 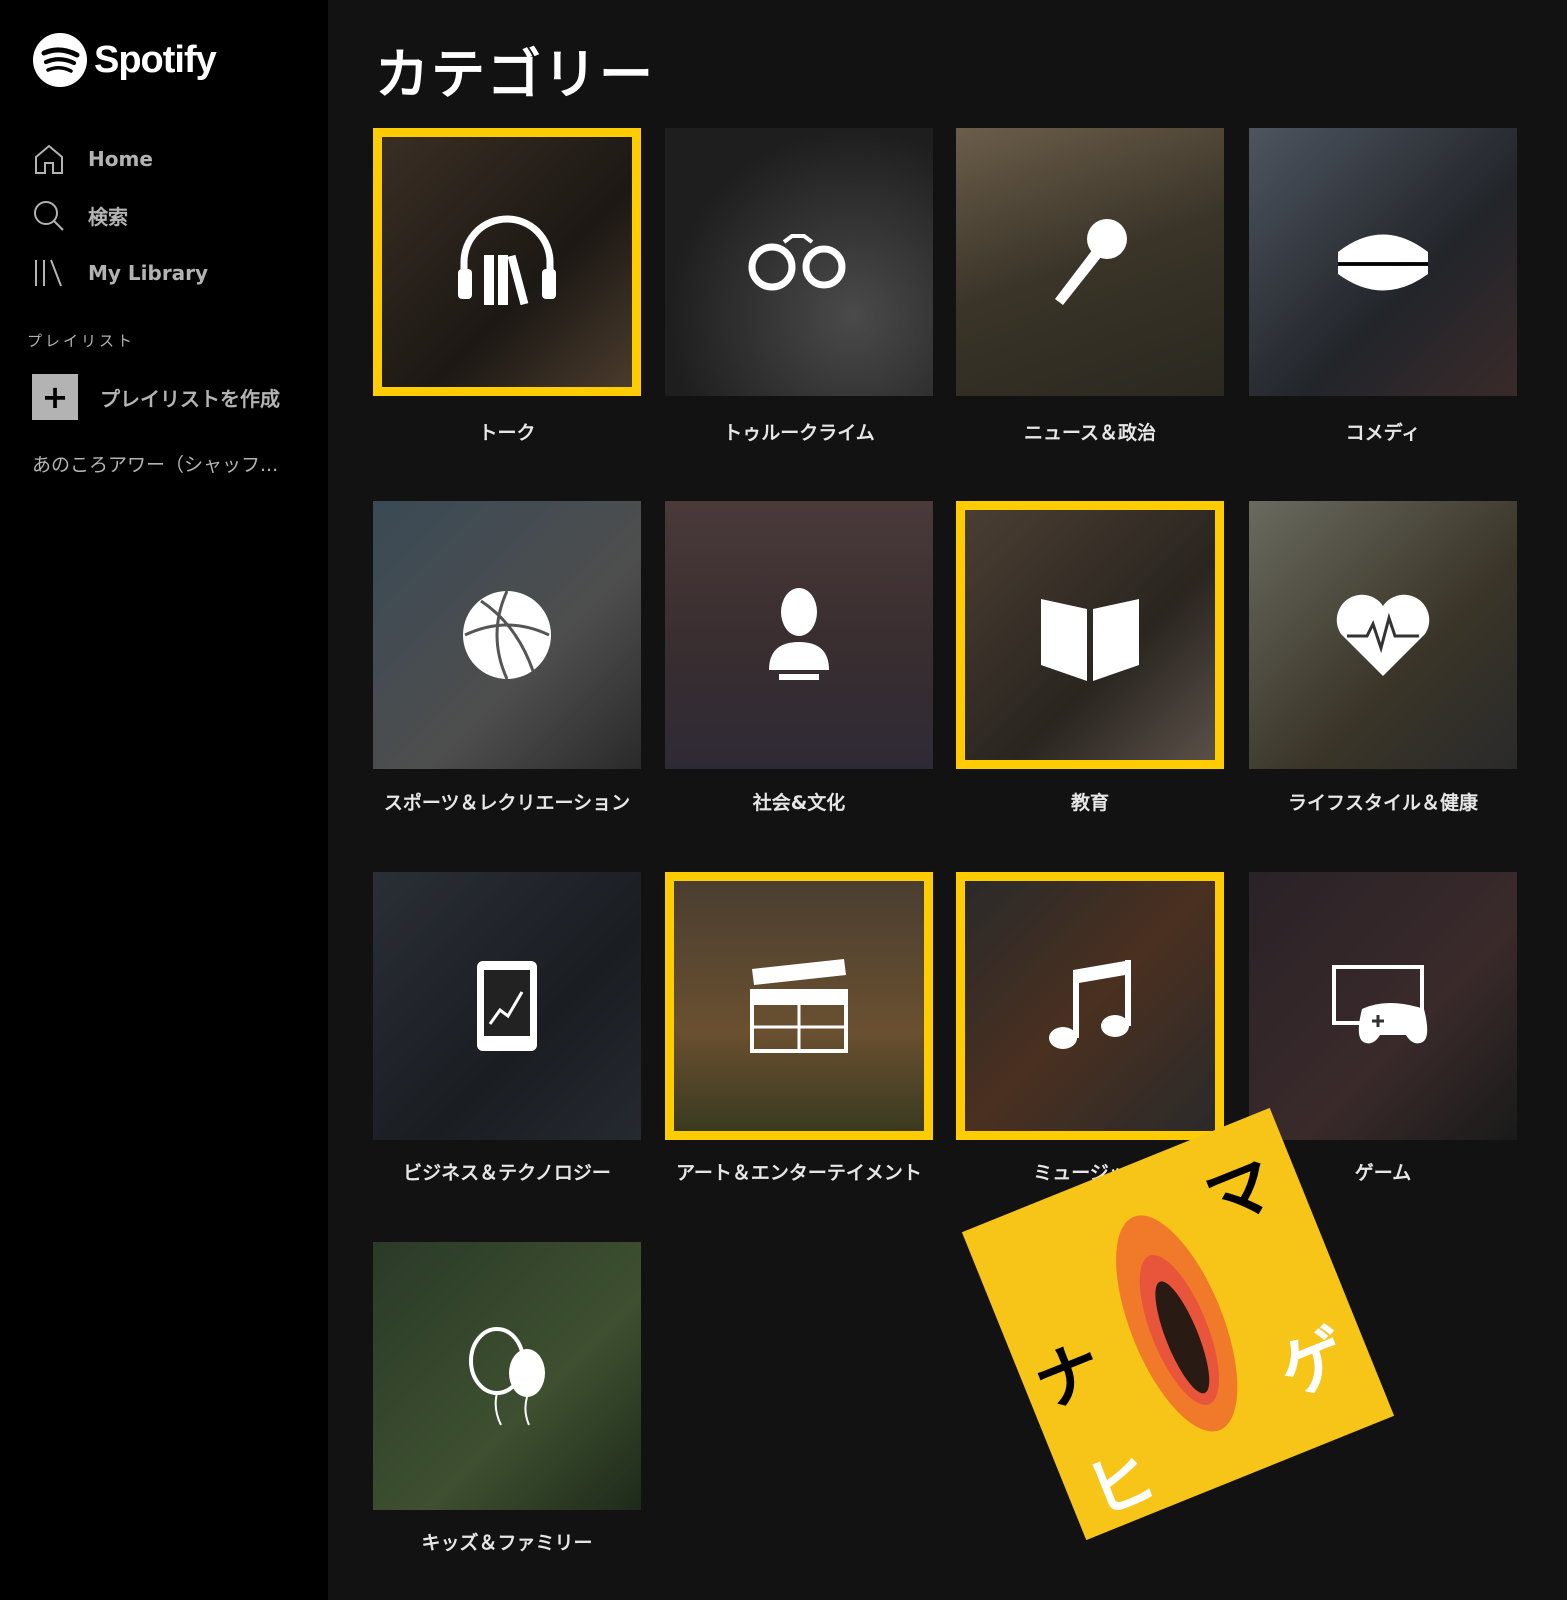 I want to click on category-tile-society-culture, so click(x=799, y=635).